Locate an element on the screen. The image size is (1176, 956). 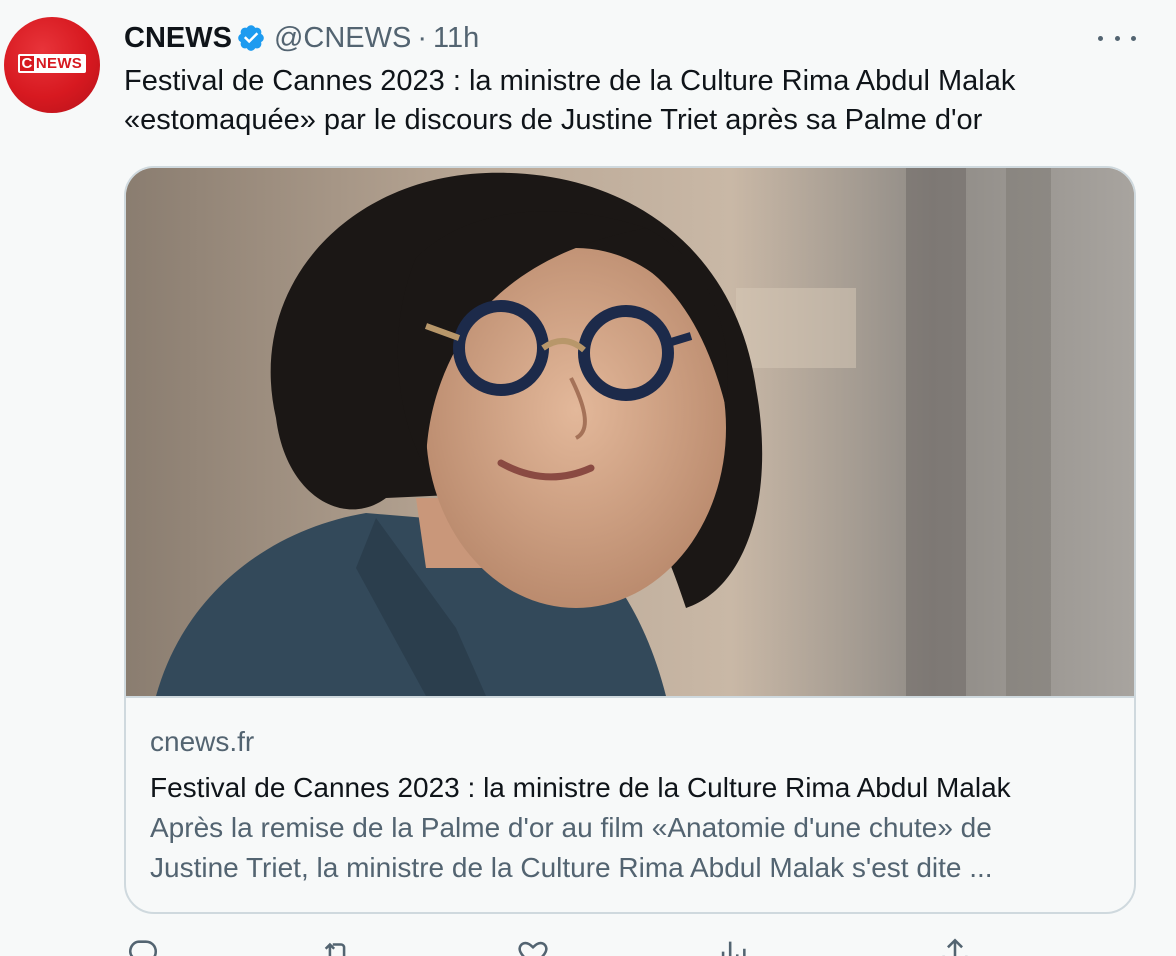
avatar: C NEWS is located at coordinates (52, 65).